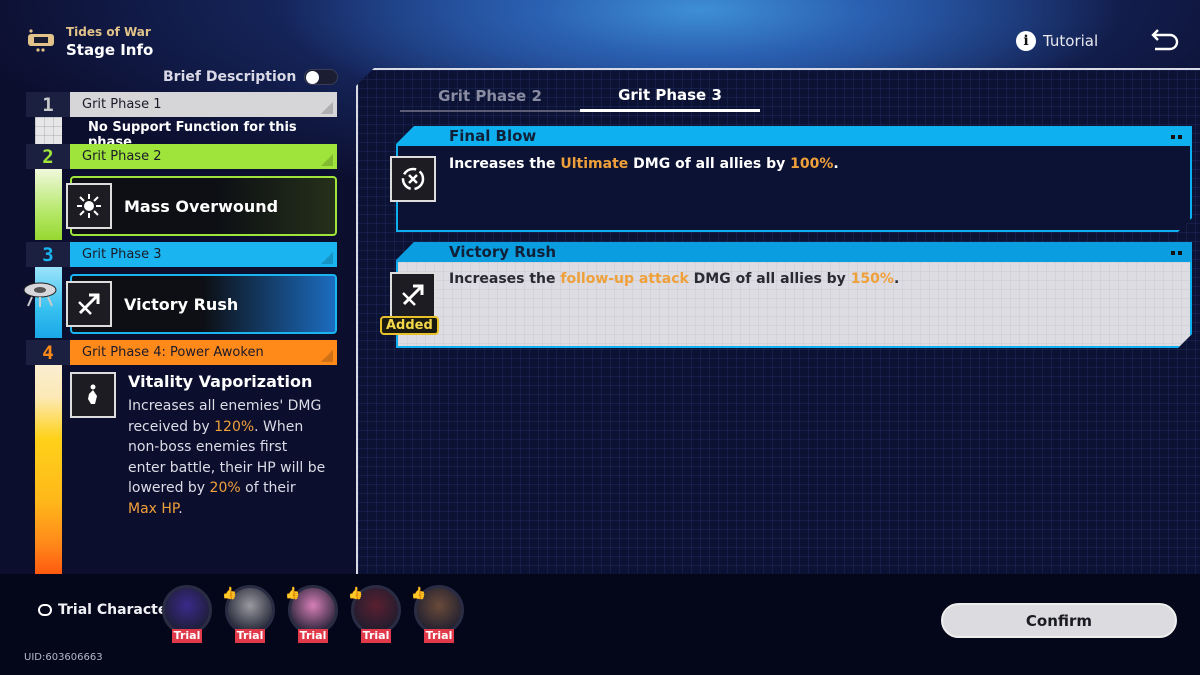 This screenshot has width=1200, height=675. Describe the element at coordinates (1163, 41) in the screenshot. I see `back-icon` at that location.